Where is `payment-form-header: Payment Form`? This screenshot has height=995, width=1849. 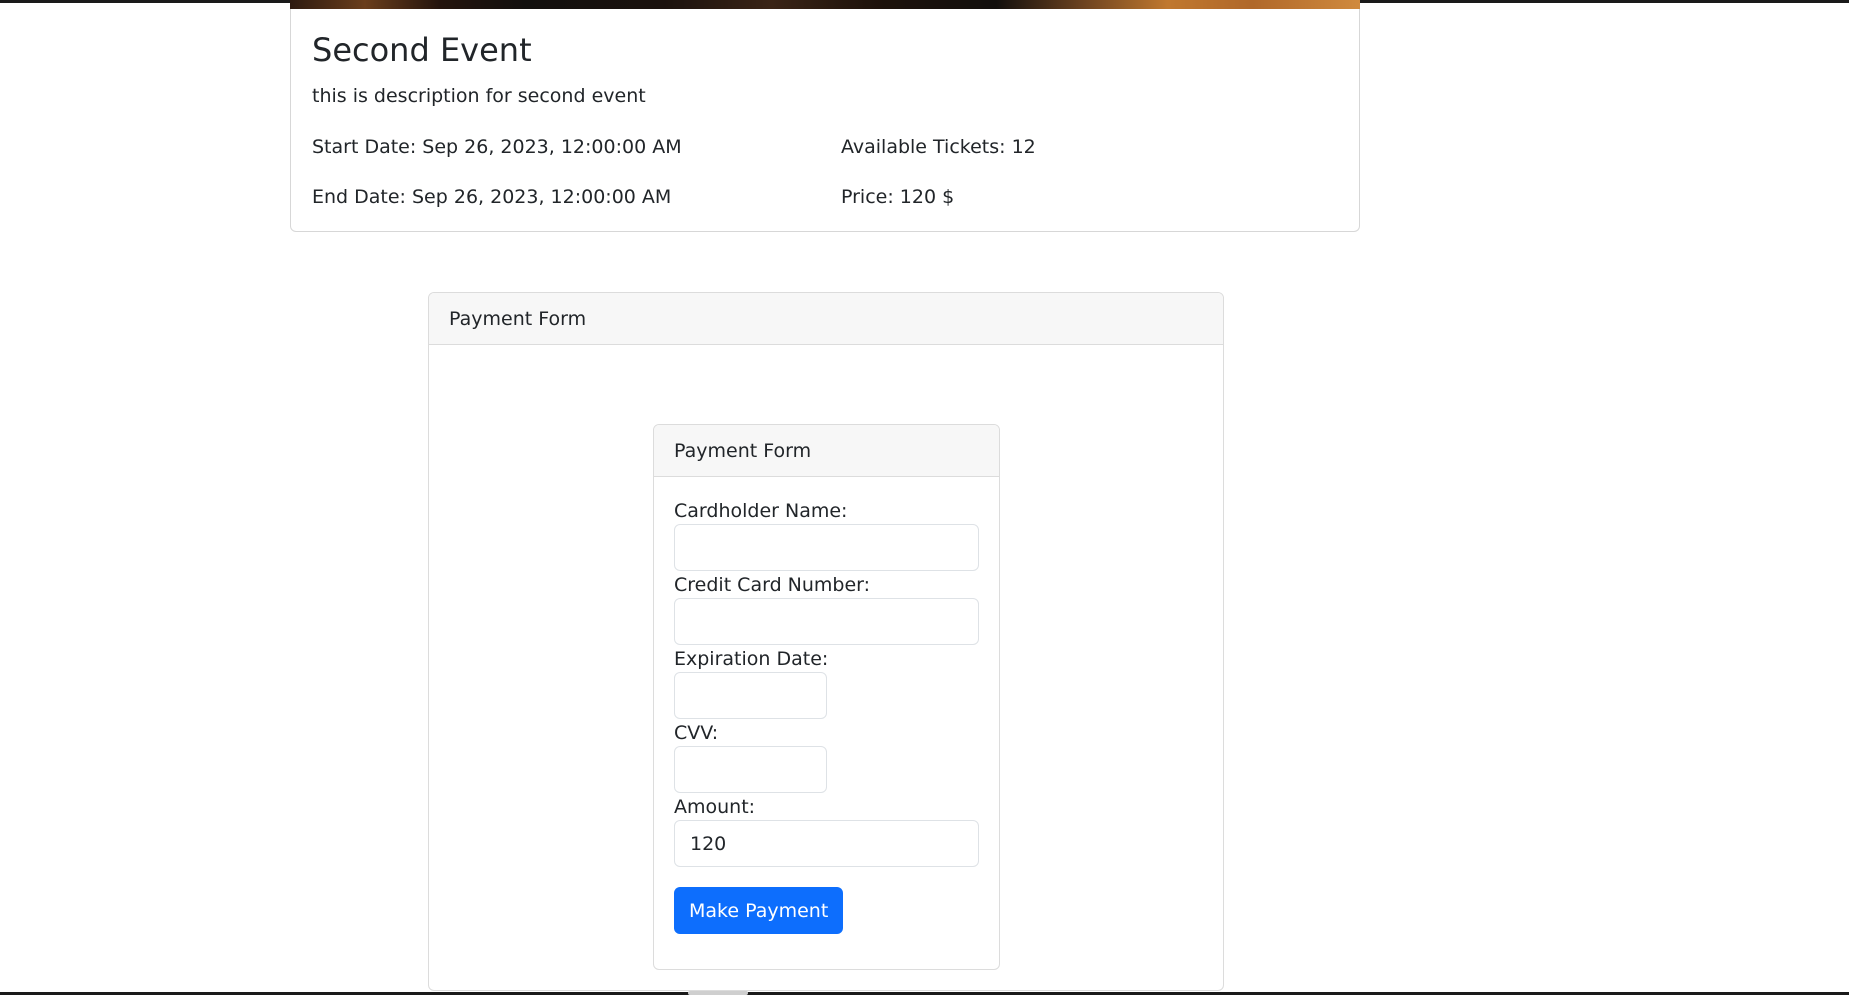
payment-form-header: Payment Form is located at coordinates (826, 451).